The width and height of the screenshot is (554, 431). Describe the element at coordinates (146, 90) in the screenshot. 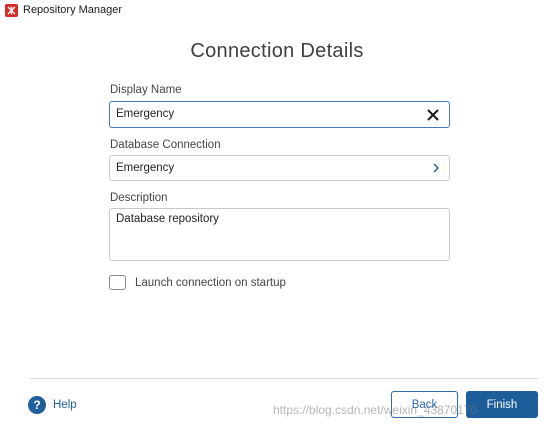

I see `display-name-label: Display Name` at that location.